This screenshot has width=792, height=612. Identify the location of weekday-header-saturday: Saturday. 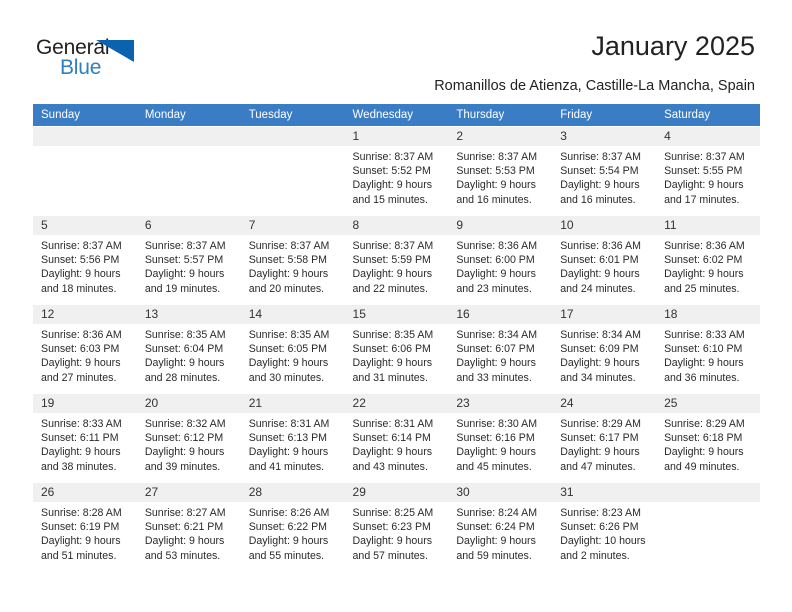
(708, 115).